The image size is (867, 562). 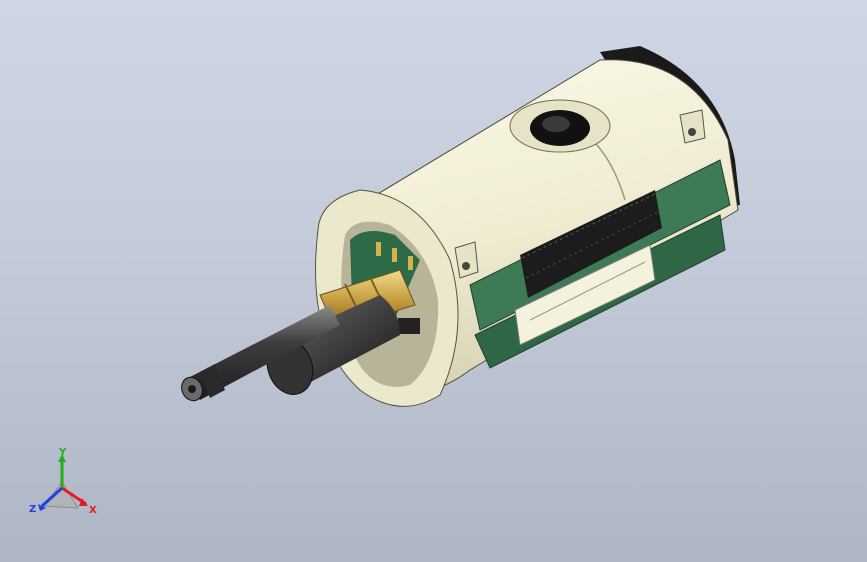 What do you see at coordinates (93, 510) in the screenshot?
I see `x-axis-label: X` at bounding box center [93, 510].